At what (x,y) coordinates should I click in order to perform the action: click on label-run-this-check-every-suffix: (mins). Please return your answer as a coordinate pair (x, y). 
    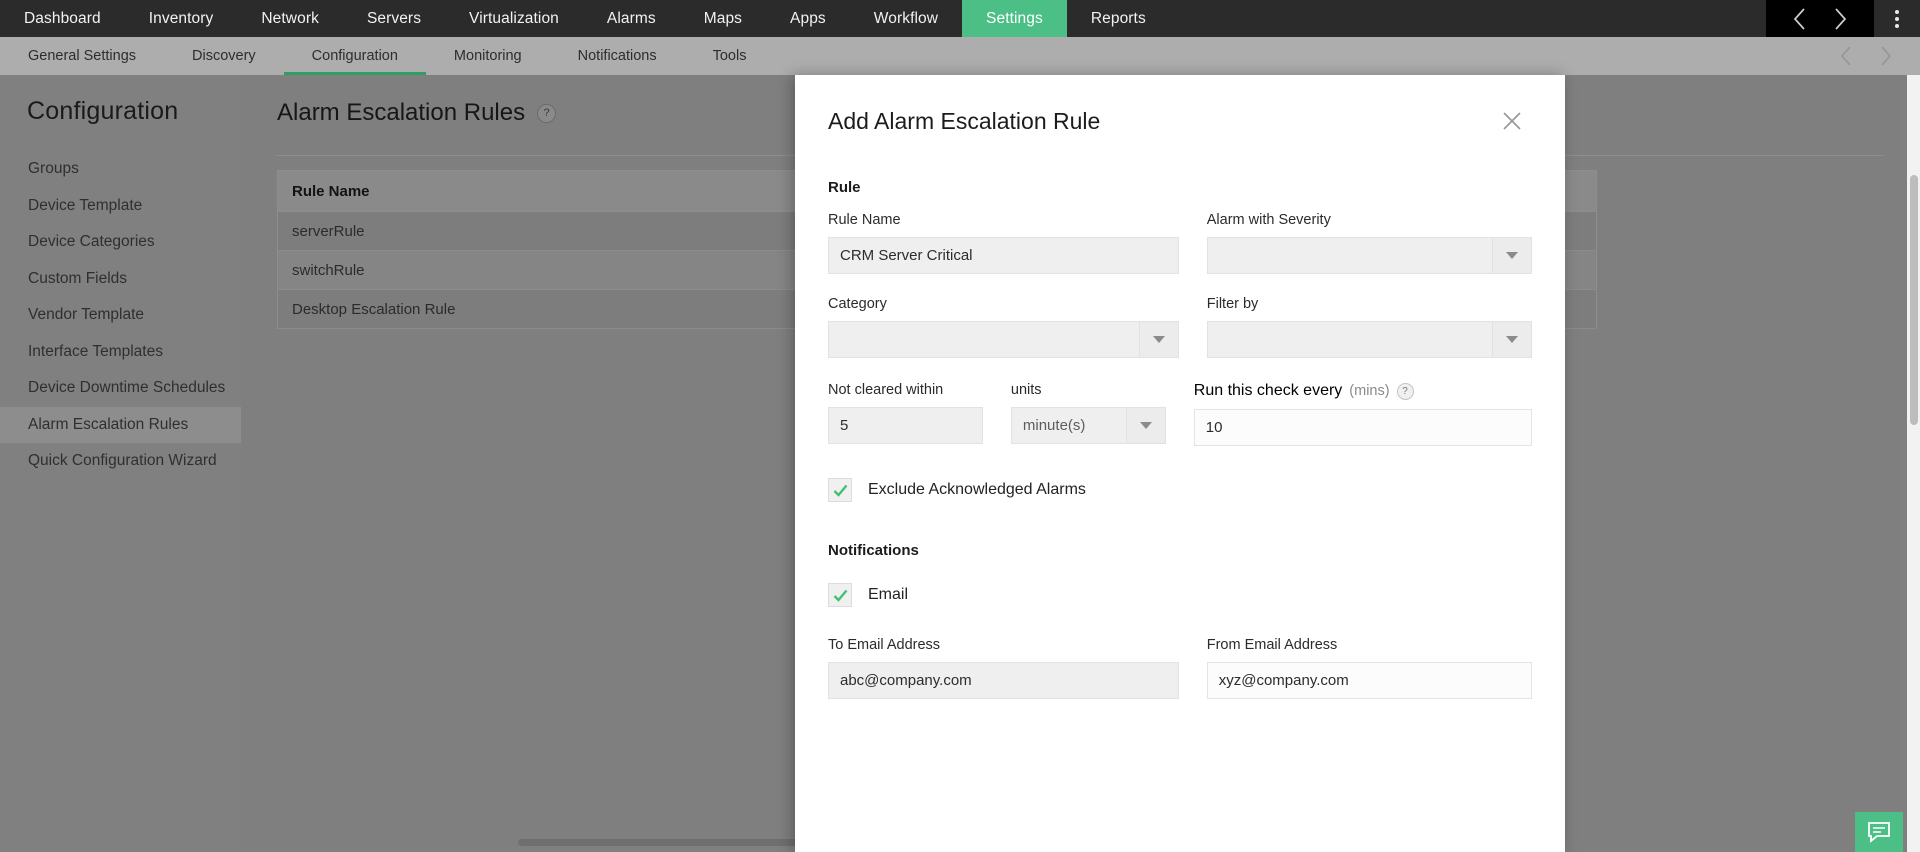
    Looking at the image, I should click on (1369, 391).